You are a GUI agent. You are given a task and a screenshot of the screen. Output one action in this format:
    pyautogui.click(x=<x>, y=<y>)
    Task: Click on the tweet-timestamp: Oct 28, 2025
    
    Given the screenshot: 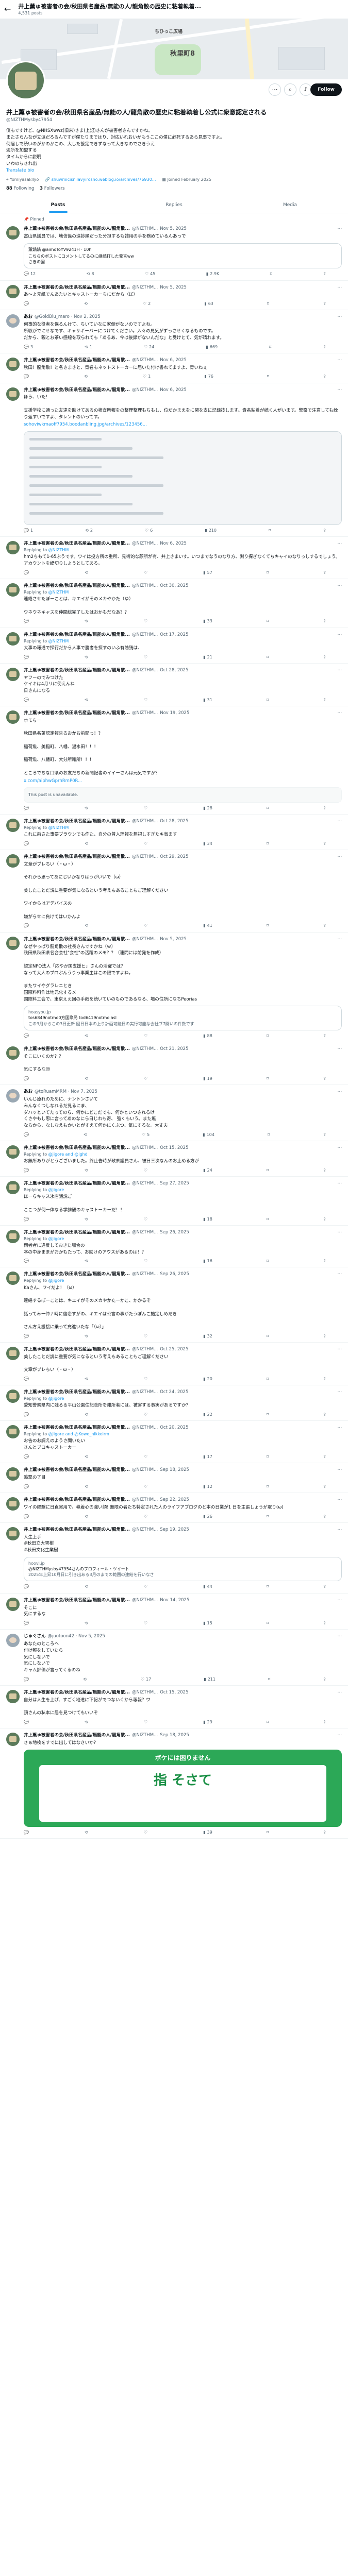 What is the action you would take?
    pyautogui.click(x=174, y=671)
    